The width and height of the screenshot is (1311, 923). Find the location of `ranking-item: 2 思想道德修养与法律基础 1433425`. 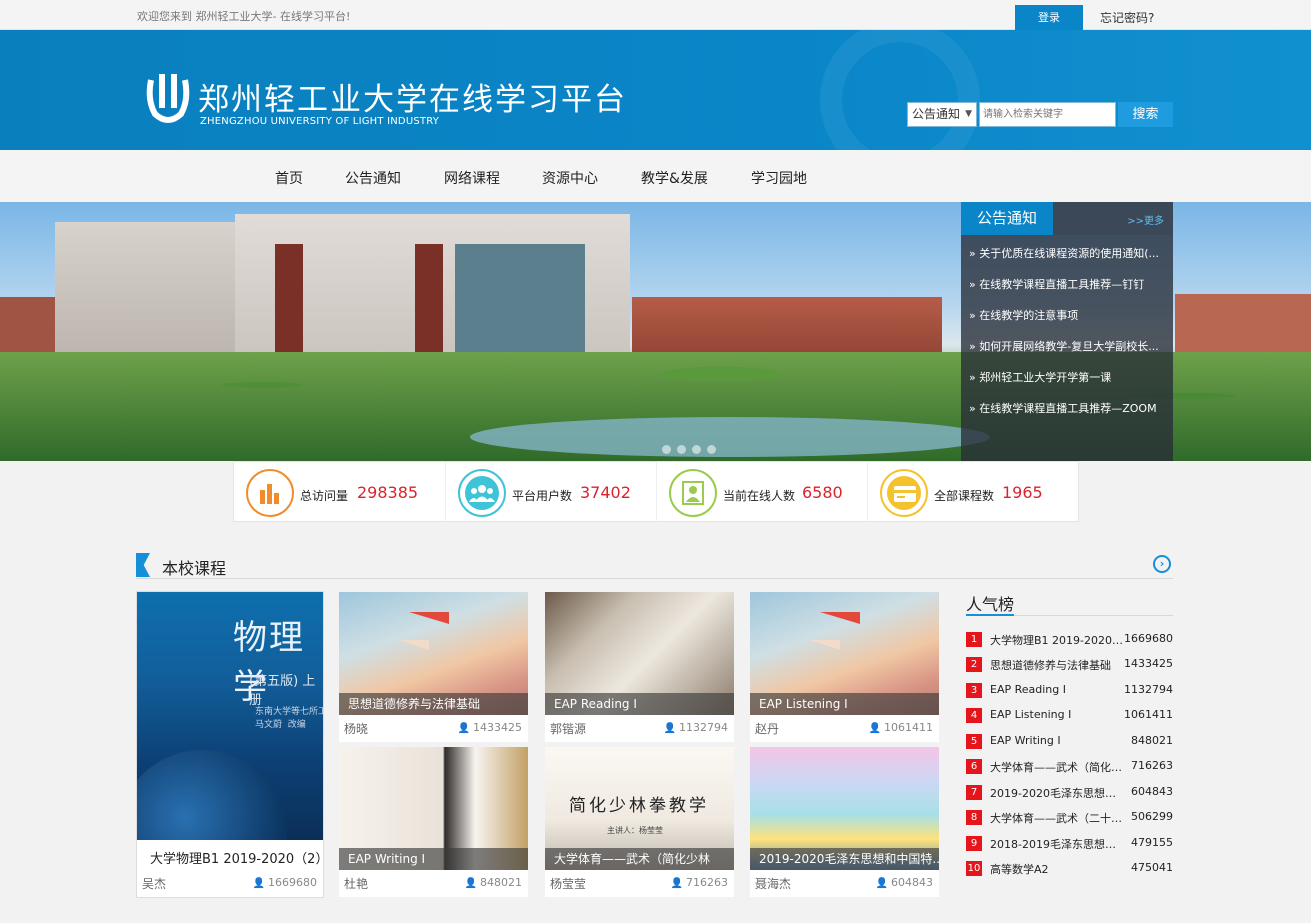

ranking-item: 2 思想道德修养与法律基础 1433425 is located at coordinates (1069, 664).